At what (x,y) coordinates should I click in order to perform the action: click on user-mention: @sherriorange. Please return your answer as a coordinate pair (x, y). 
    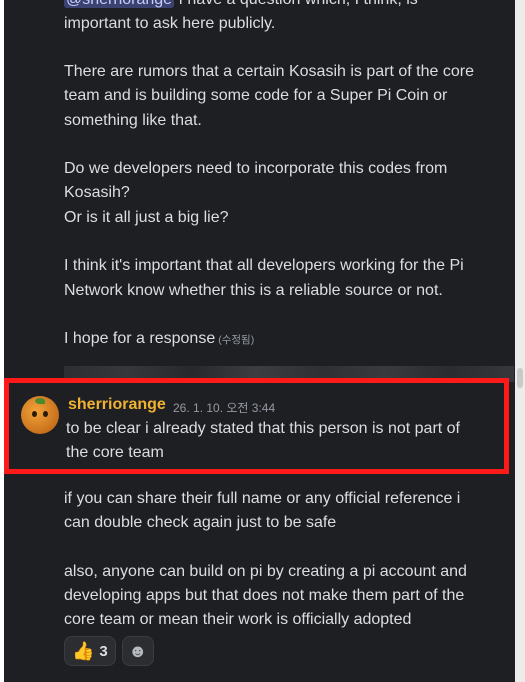
    Looking at the image, I should click on (119, 4).